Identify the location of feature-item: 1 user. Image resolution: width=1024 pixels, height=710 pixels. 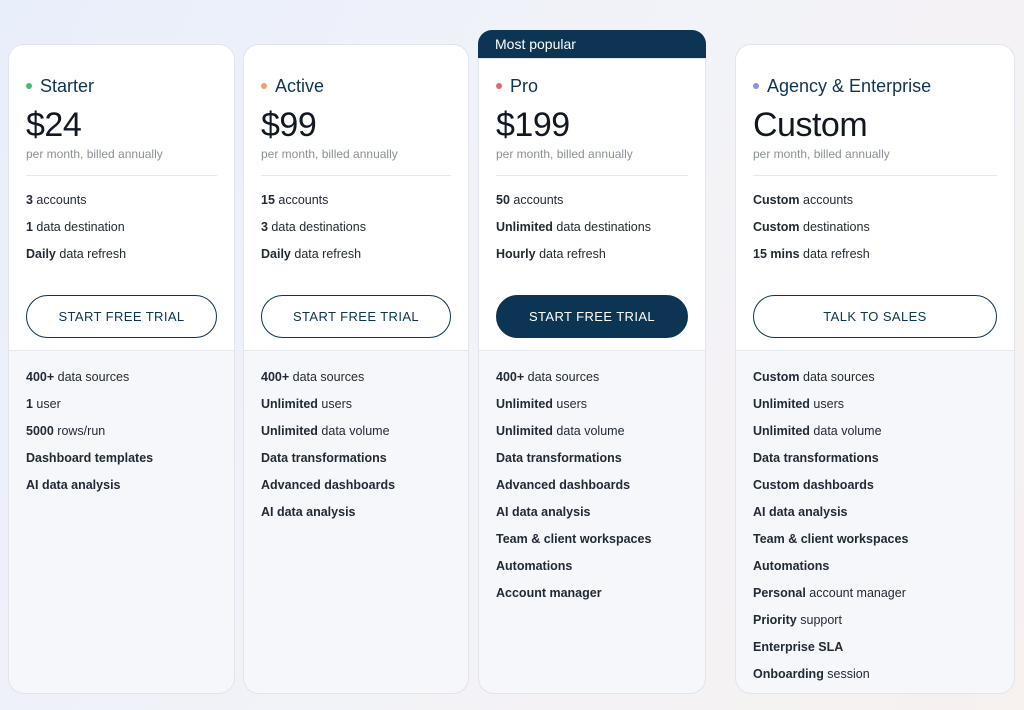
(43, 404).